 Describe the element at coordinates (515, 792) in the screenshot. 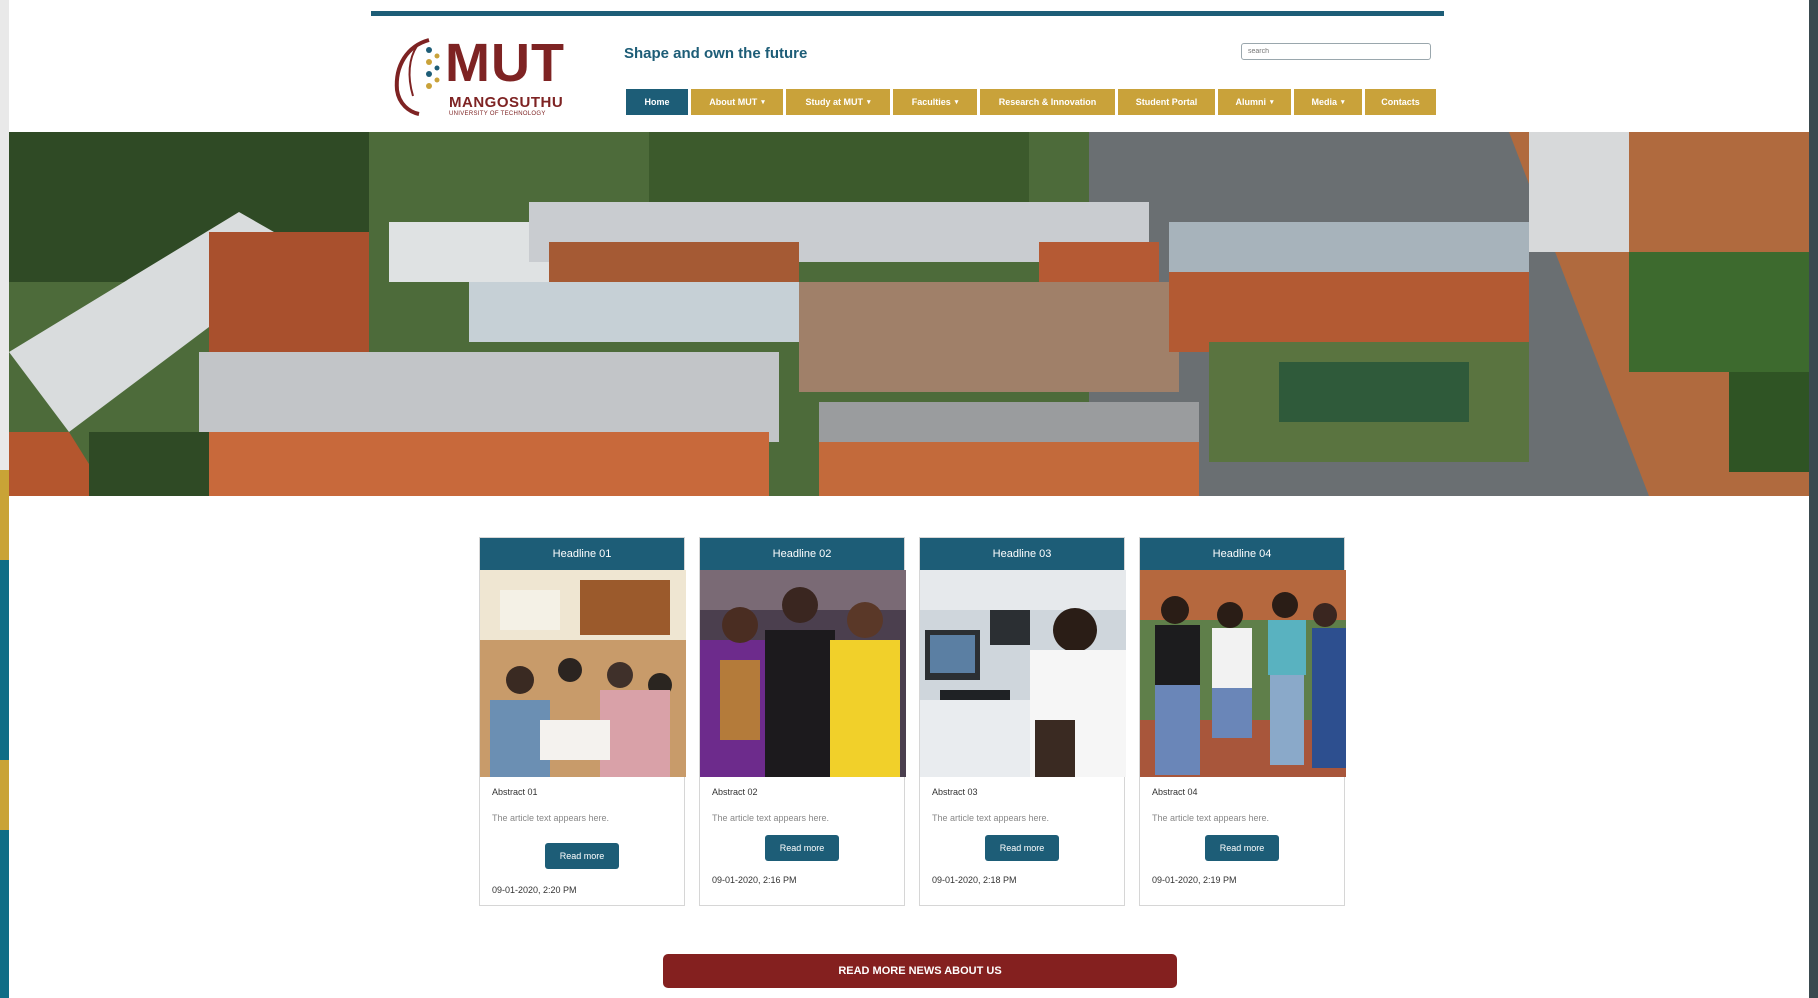

I see `card-abstract: Abstract 01` at that location.